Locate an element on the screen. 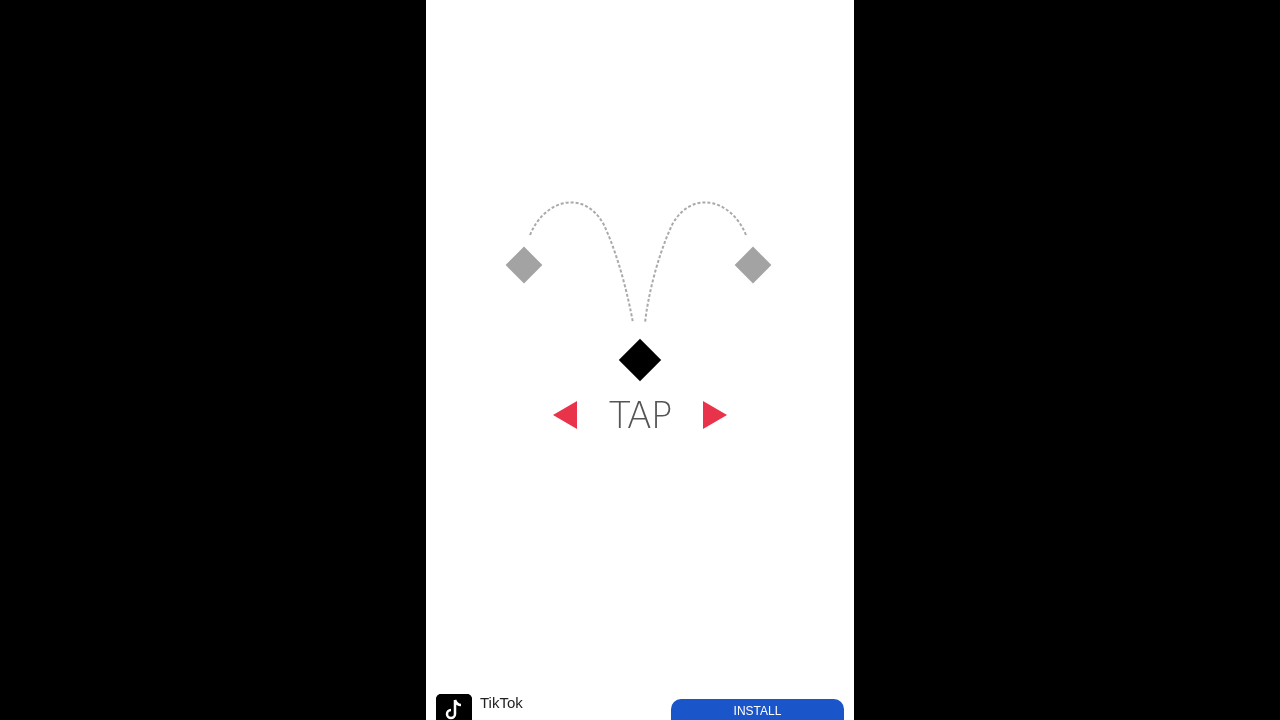 This screenshot has height=720, width=1280. right-arrow-icon is located at coordinates (715, 415).